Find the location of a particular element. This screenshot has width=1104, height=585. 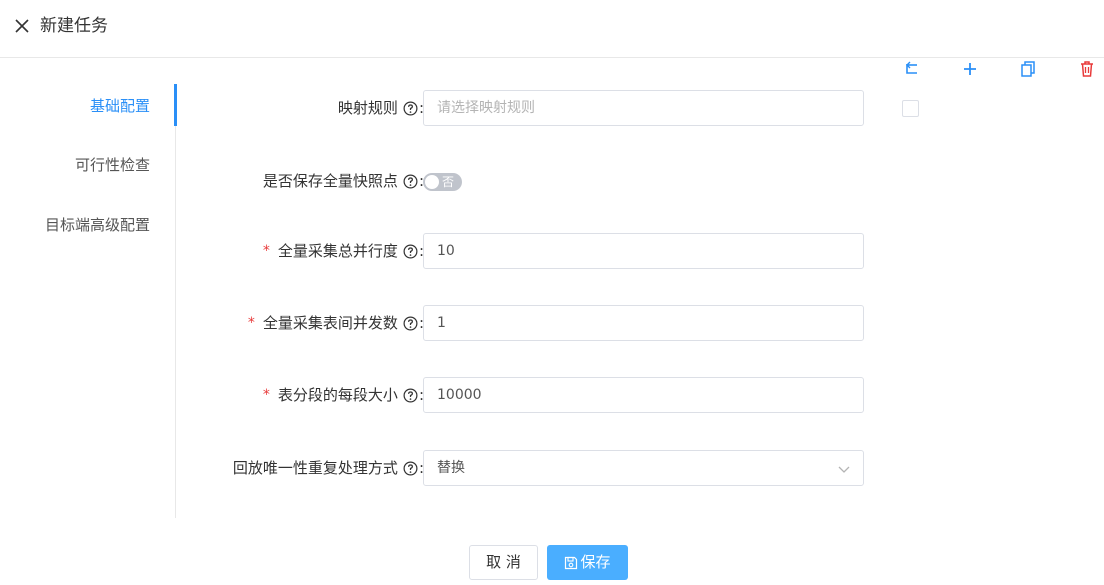

form-row-total-parallel: * 全量采集总并行度 : is located at coordinates (526, 251).